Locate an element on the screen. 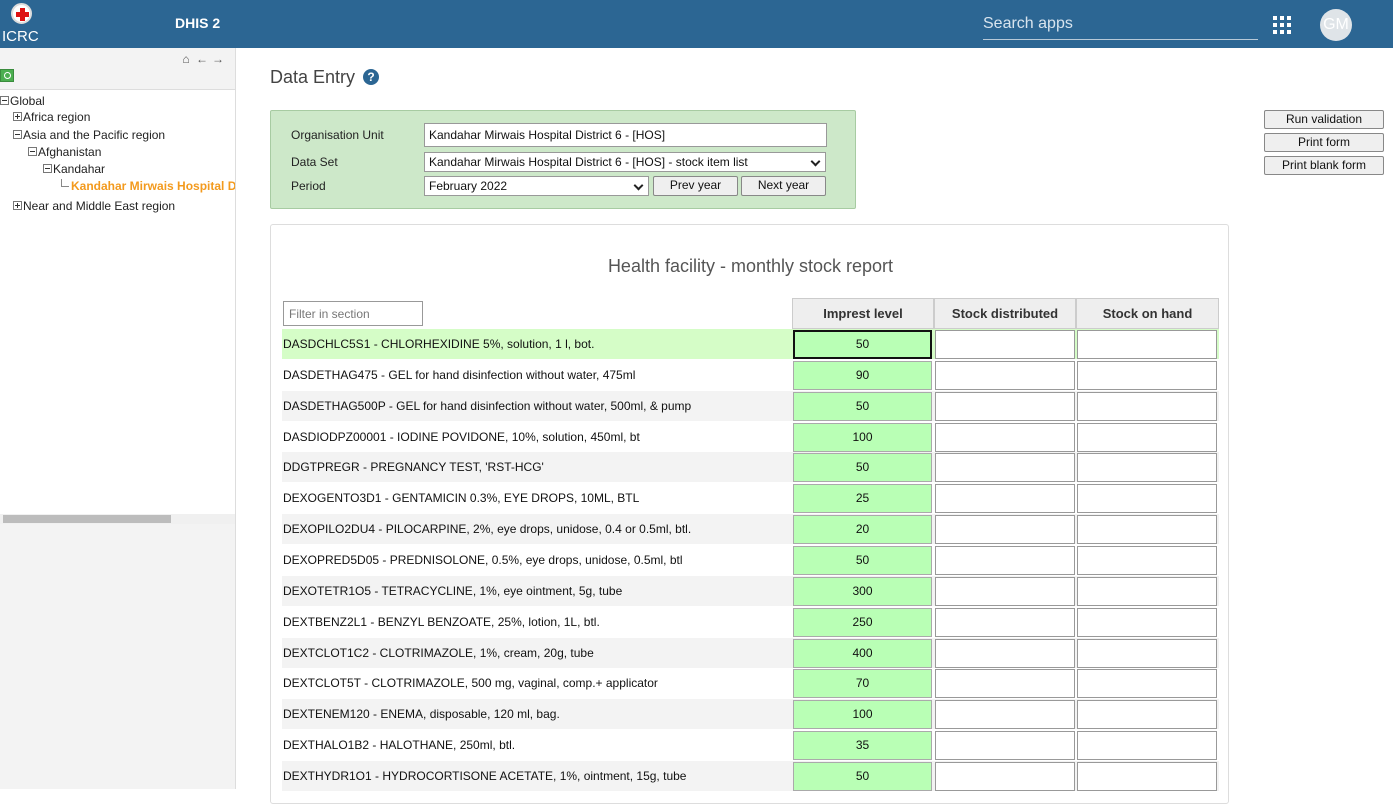 This screenshot has width=1393, height=804. impress-level-cell: 35 is located at coordinates (862, 746).